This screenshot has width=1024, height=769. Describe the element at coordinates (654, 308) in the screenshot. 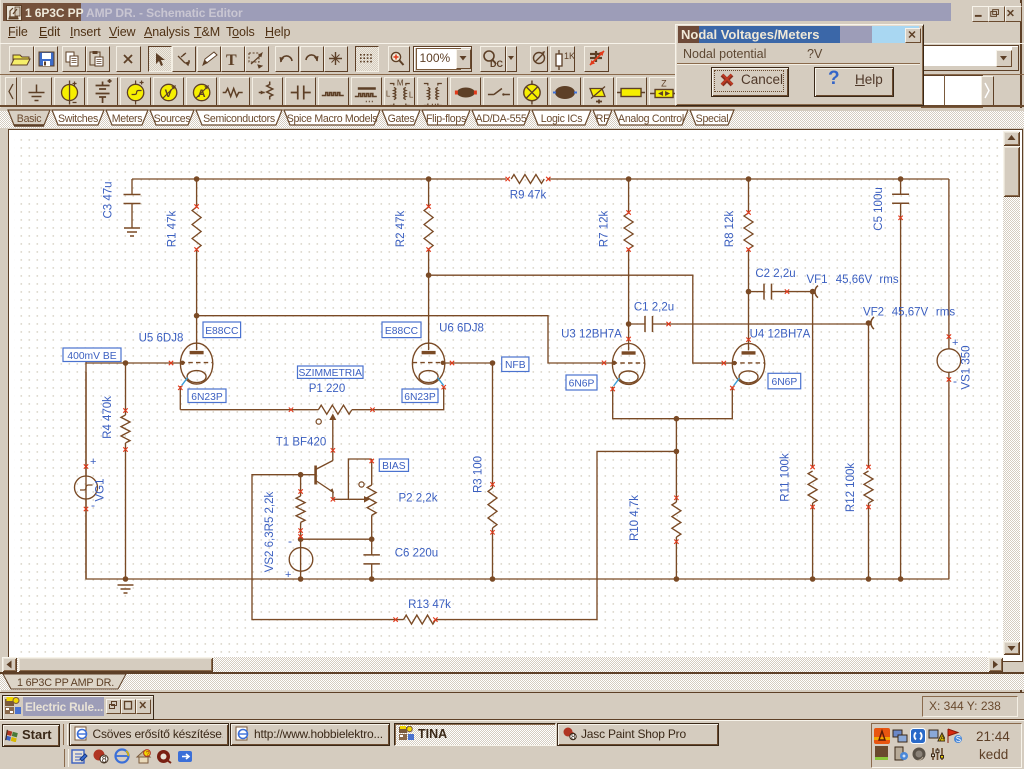

I see `svg-text: C1 2,2u` at that location.